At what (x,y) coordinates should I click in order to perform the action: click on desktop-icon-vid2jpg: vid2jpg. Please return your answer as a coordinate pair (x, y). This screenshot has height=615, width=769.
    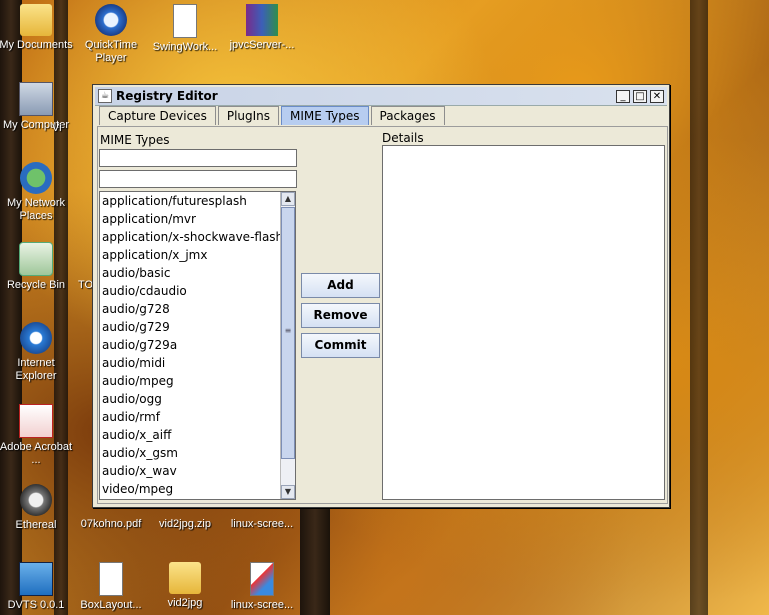
    Looking at the image, I should click on (185, 586).